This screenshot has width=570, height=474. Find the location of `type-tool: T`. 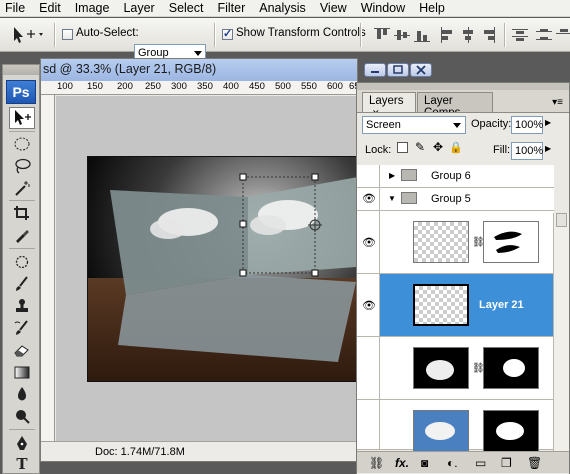

type-tool: T is located at coordinates (22, 463).